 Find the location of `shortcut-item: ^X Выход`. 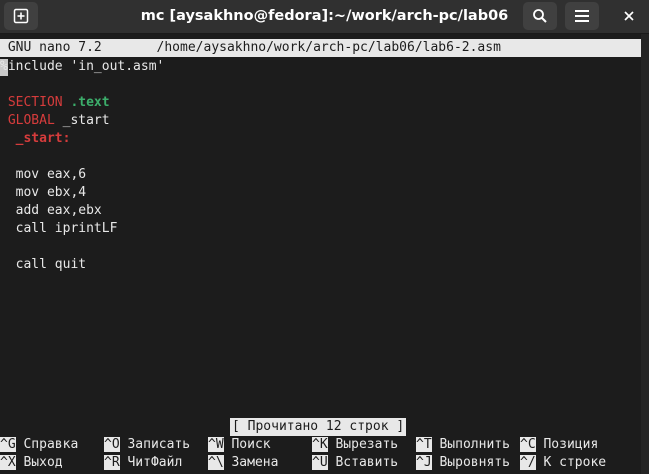

shortcut-item: ^X Выход is located at coordinates (31, 463).